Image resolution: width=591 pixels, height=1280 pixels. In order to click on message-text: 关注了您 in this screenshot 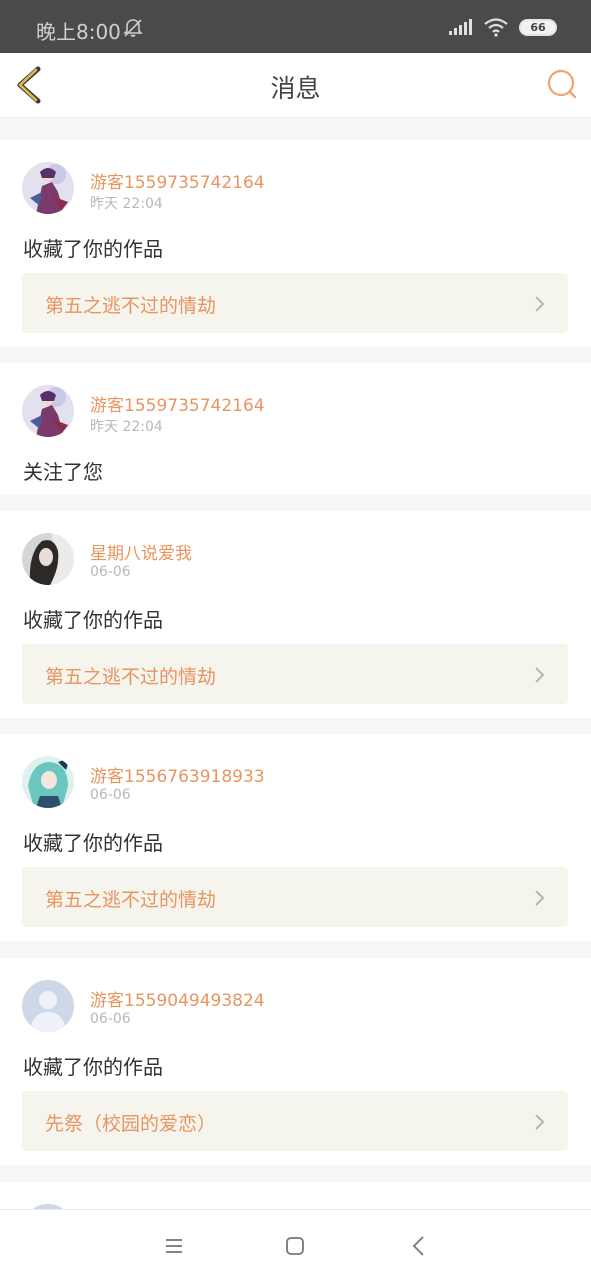, I will do `click(63, 472)`.